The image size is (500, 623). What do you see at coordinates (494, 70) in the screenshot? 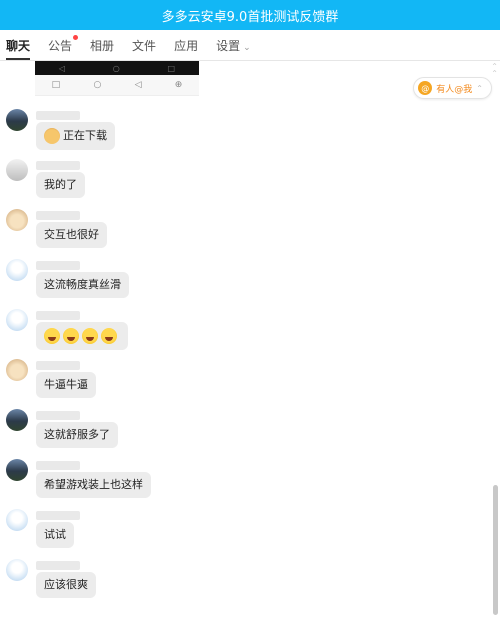
I see `collapse-arrows-icon: ⌃ ⌃` at bounding box center [494, 70].